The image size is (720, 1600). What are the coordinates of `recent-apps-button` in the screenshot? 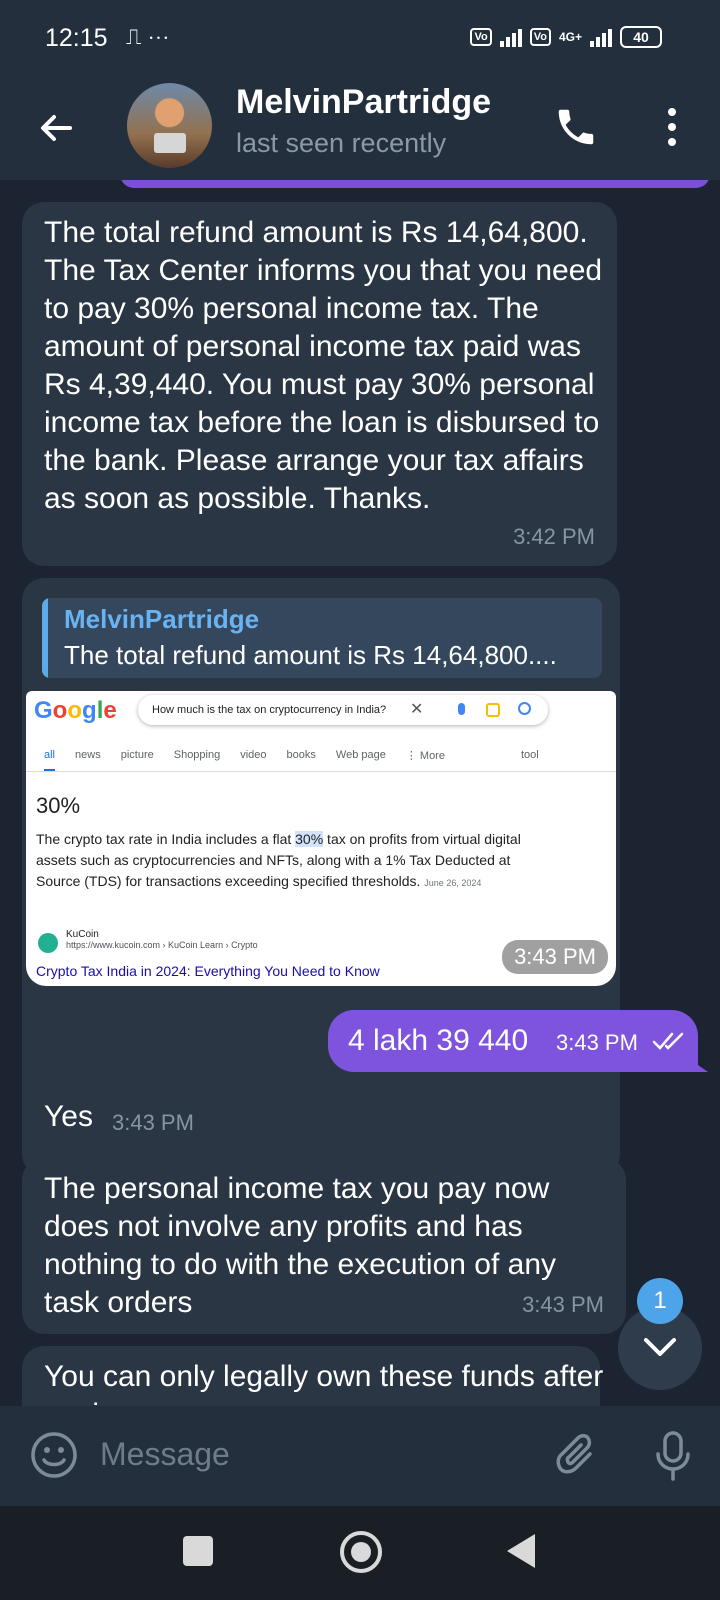 It's located at (198, 1551).